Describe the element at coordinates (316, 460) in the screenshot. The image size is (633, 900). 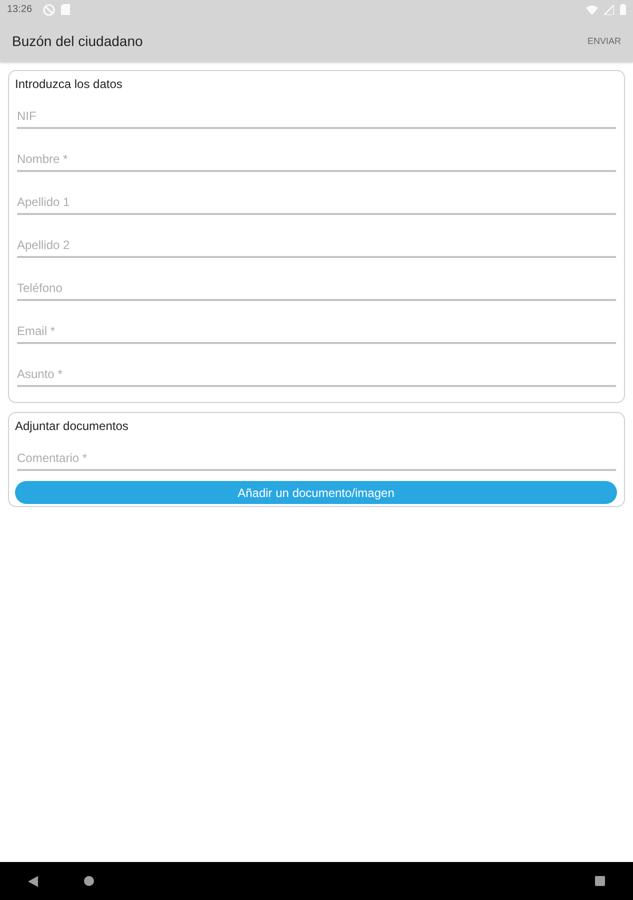
I see `input-field: Comentario *` at that location.